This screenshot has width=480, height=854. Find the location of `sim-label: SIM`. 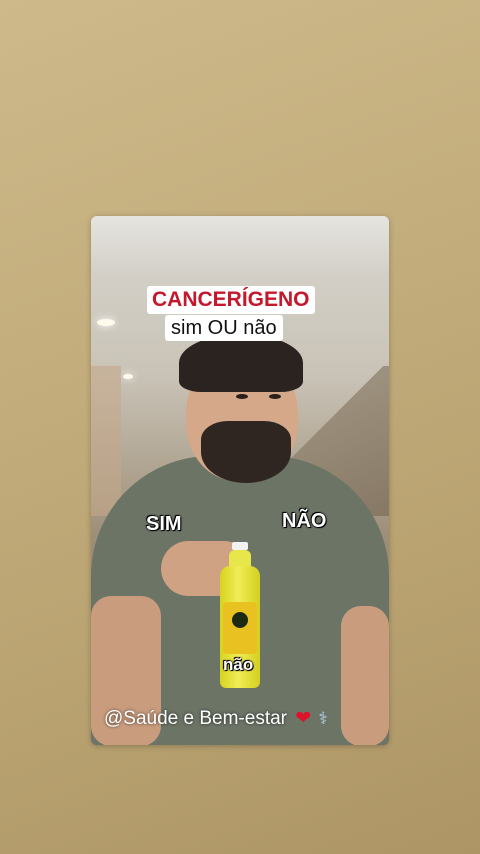

sim-label: SIM is located at coordinates (164, 524).